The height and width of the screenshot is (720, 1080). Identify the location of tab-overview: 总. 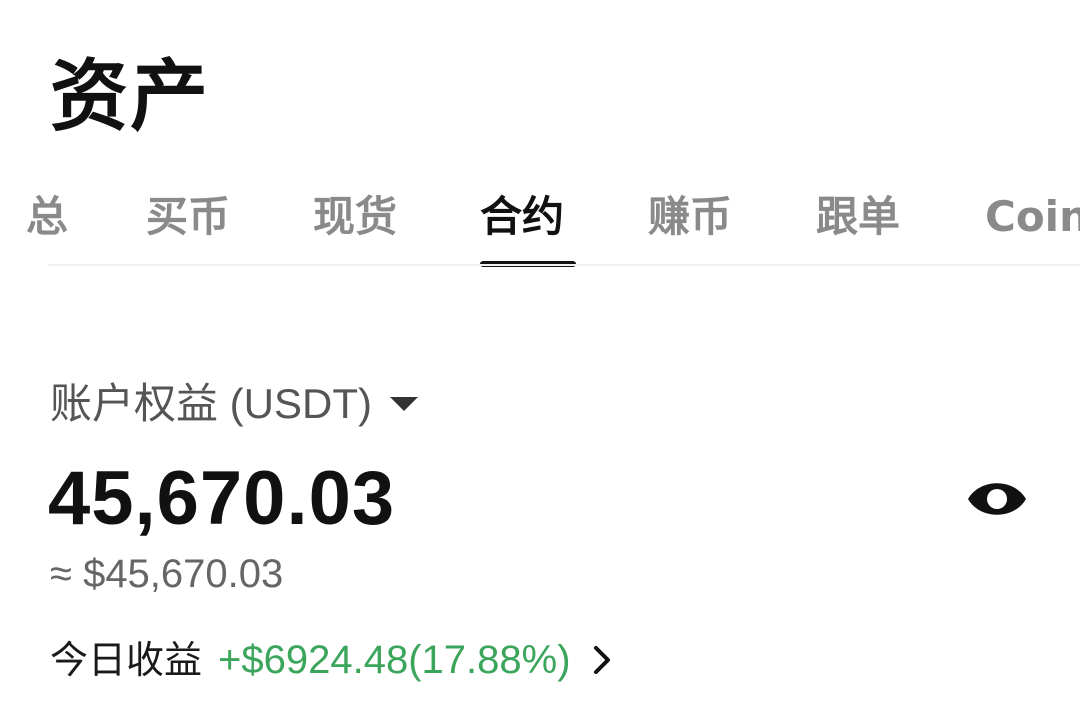
(36, 217).